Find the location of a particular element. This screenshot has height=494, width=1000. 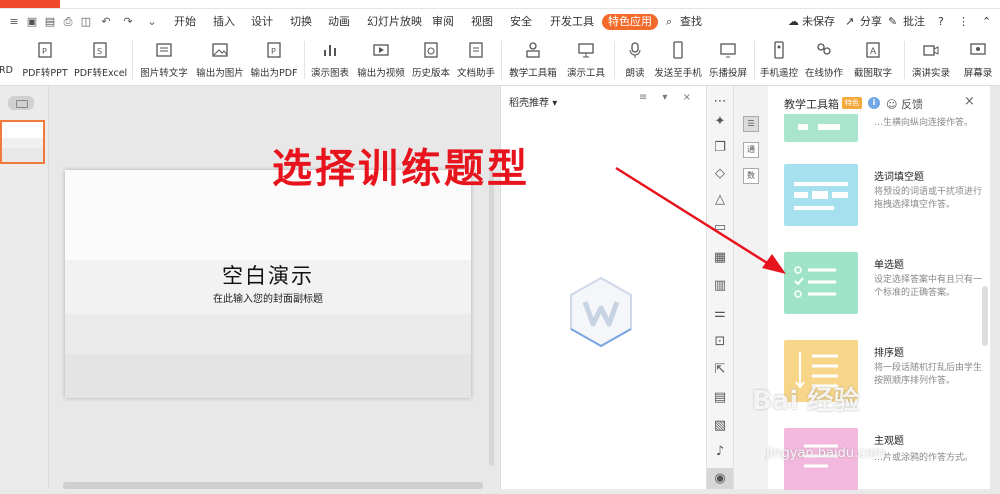

menu-review: 审阅 is located at coordinates (443, 22).